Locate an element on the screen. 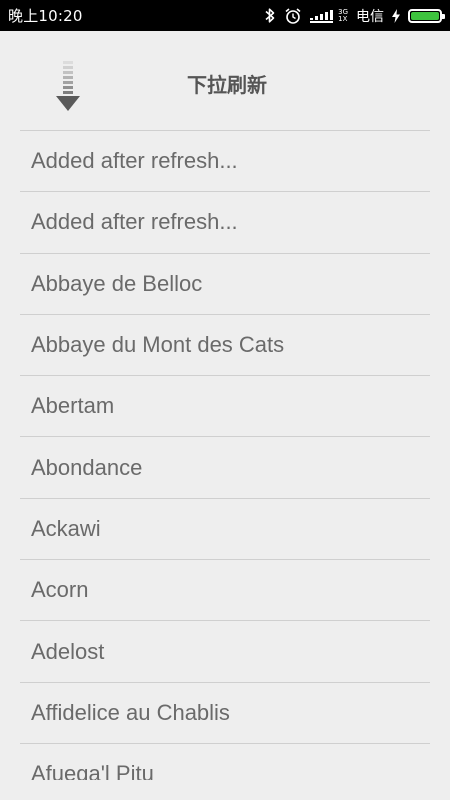  battery-tip is located at coordinates (443, 16).